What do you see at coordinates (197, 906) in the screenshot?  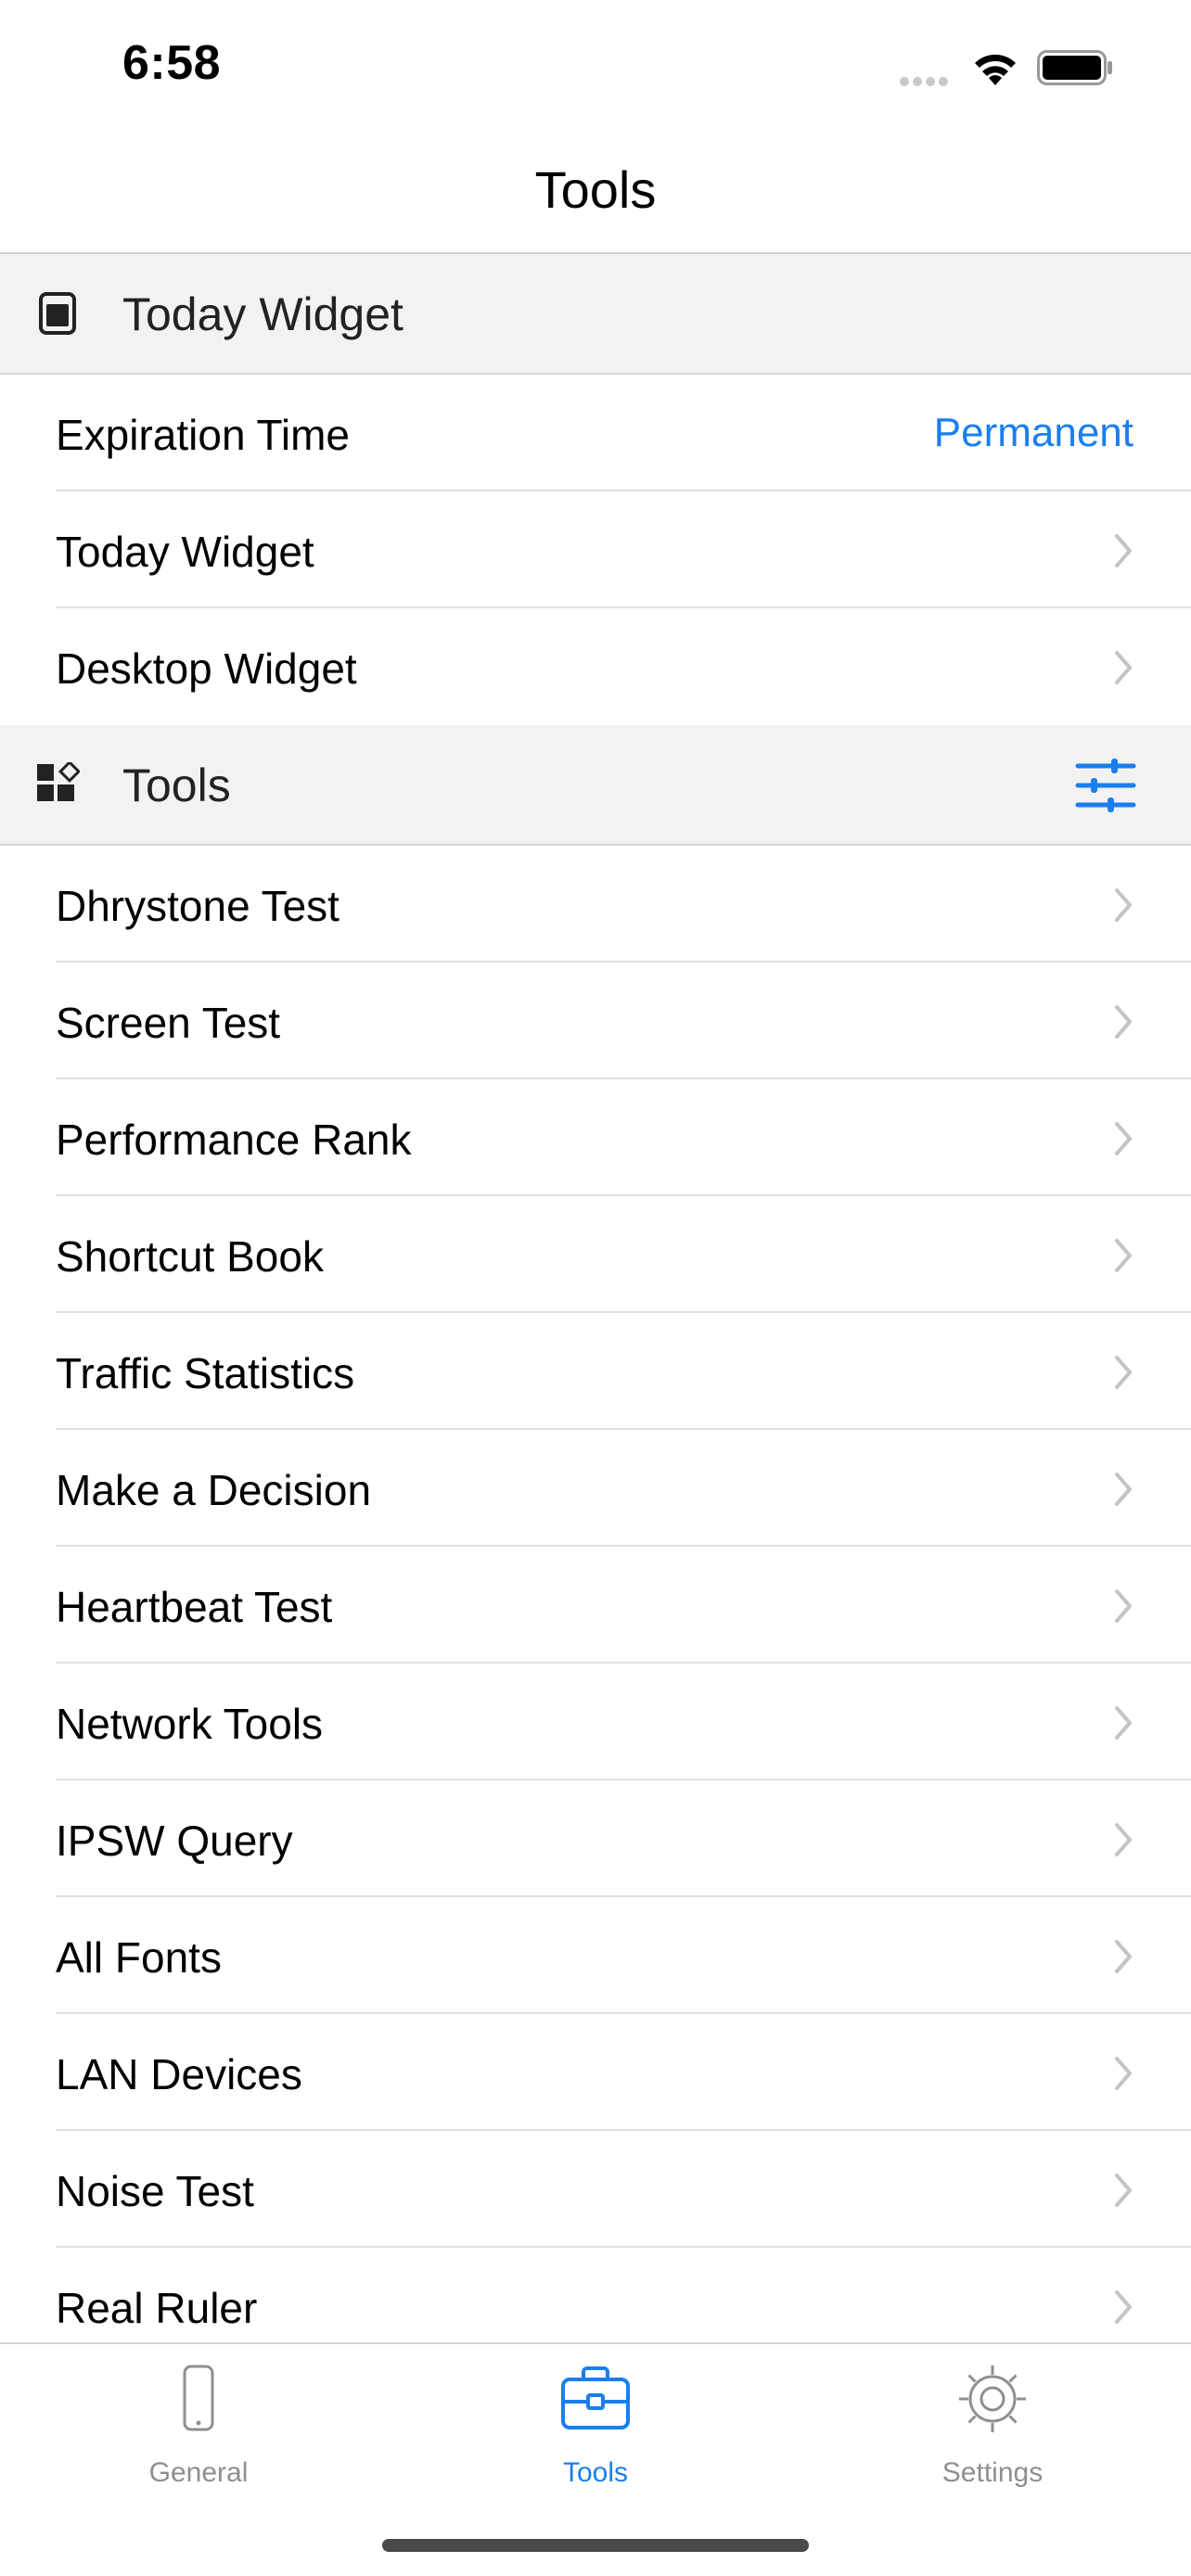 I see `row-label: Dhrystone Test` at bounding box center [197, 906].